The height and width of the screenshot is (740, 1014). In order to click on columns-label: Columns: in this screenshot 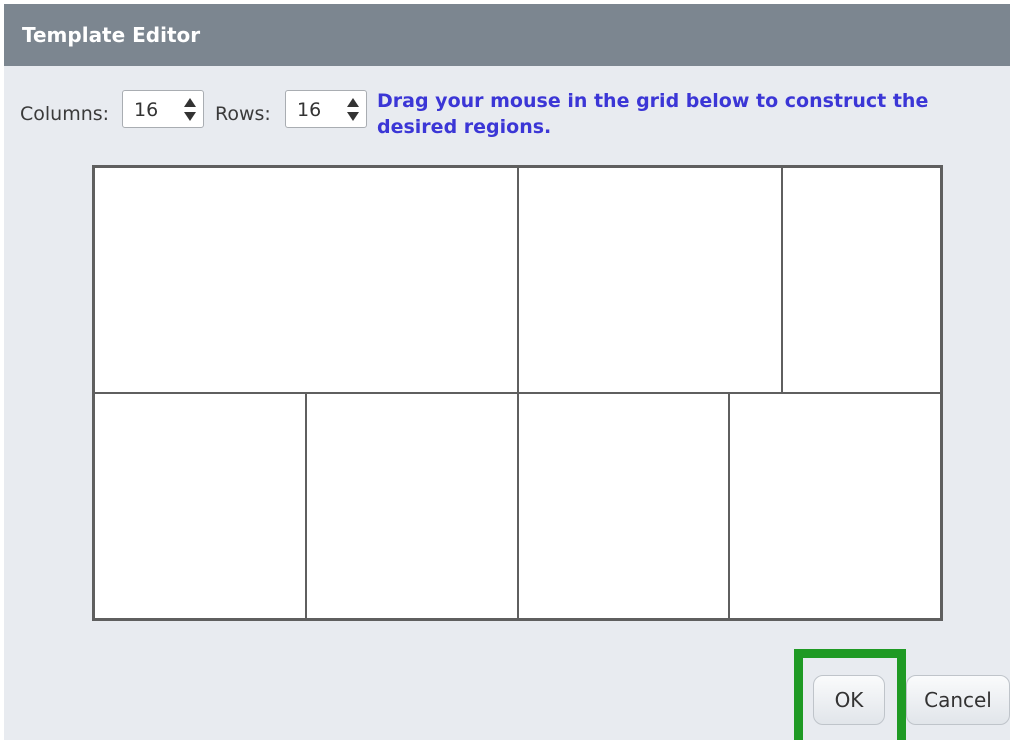, I will do `click(65, 114)`.